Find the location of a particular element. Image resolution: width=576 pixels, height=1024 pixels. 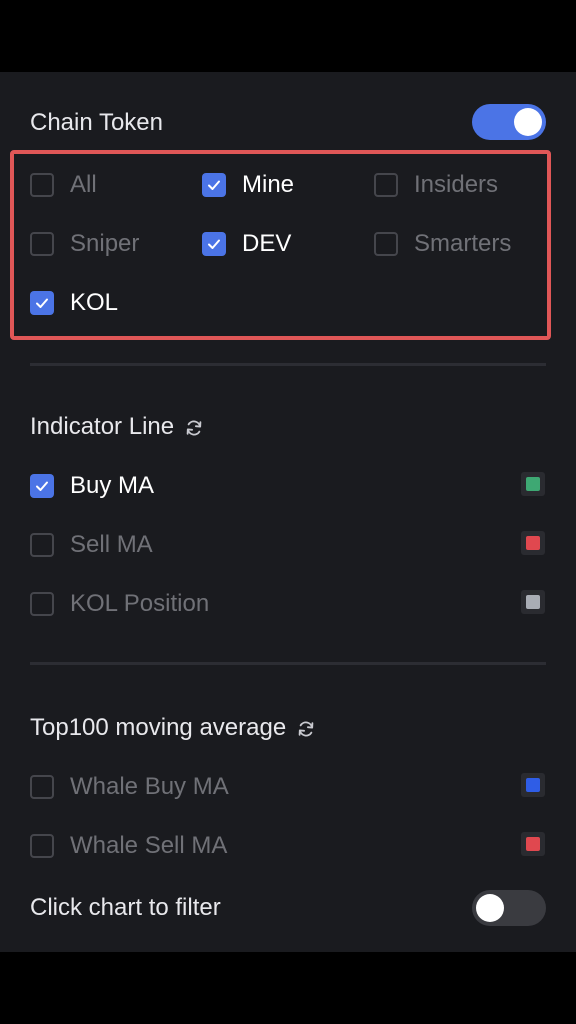

indicator-line-title: Indicator Line is located at coordinates (117, 427).